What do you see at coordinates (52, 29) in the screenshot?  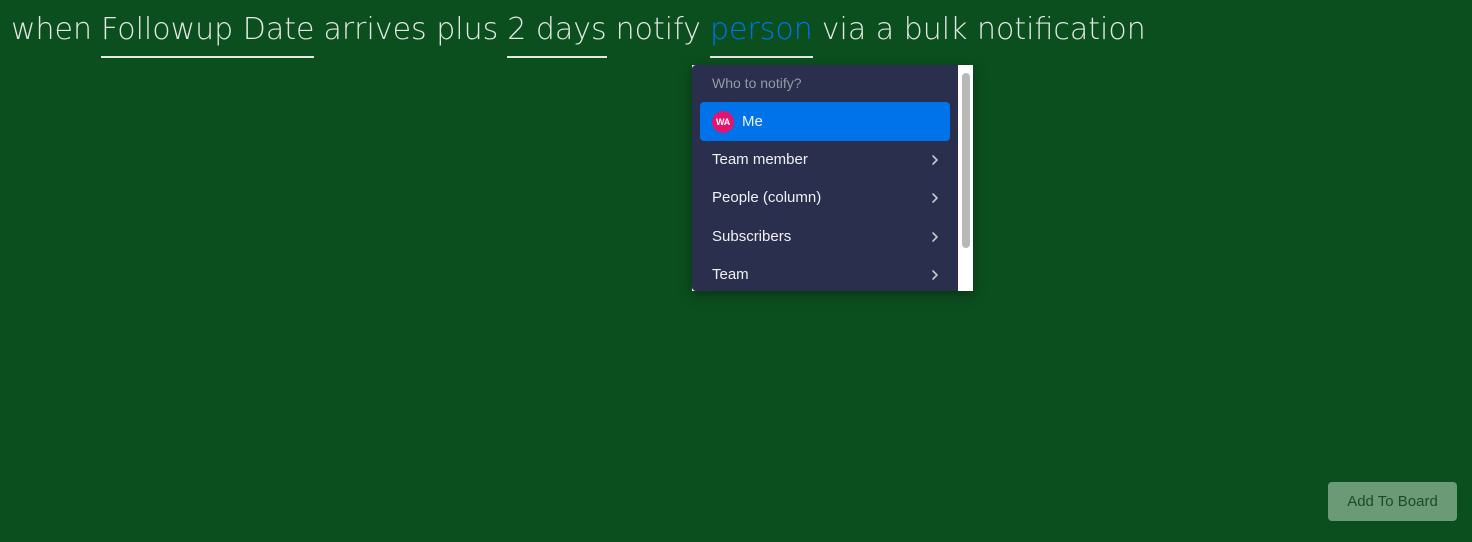 I see `sentence-when: when` at bounding box center [52, 29].